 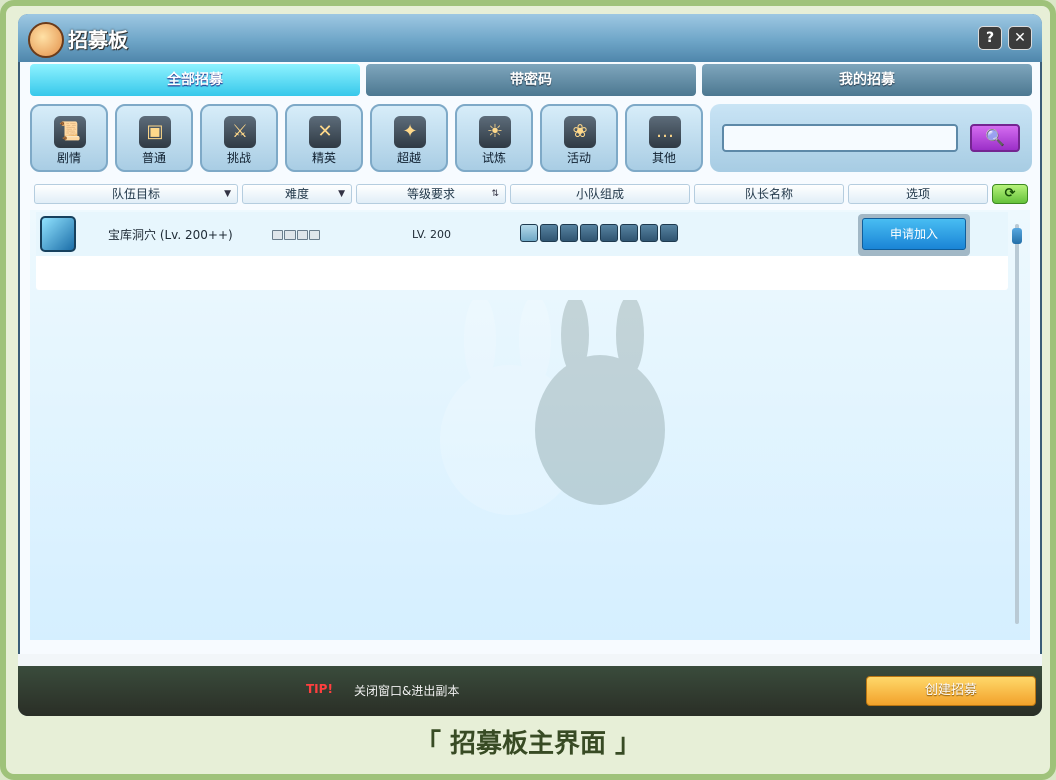 I want to click on category-label: 其他, so click(x=663, y=158).